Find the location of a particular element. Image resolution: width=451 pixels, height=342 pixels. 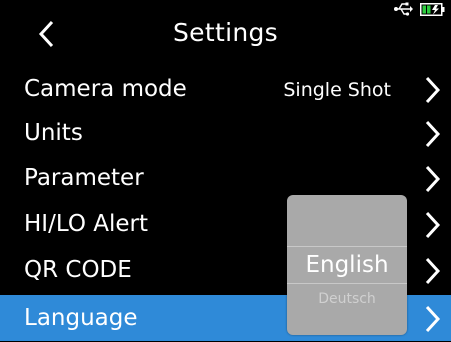

language-option-english: English is located at coordinates (347, 265).